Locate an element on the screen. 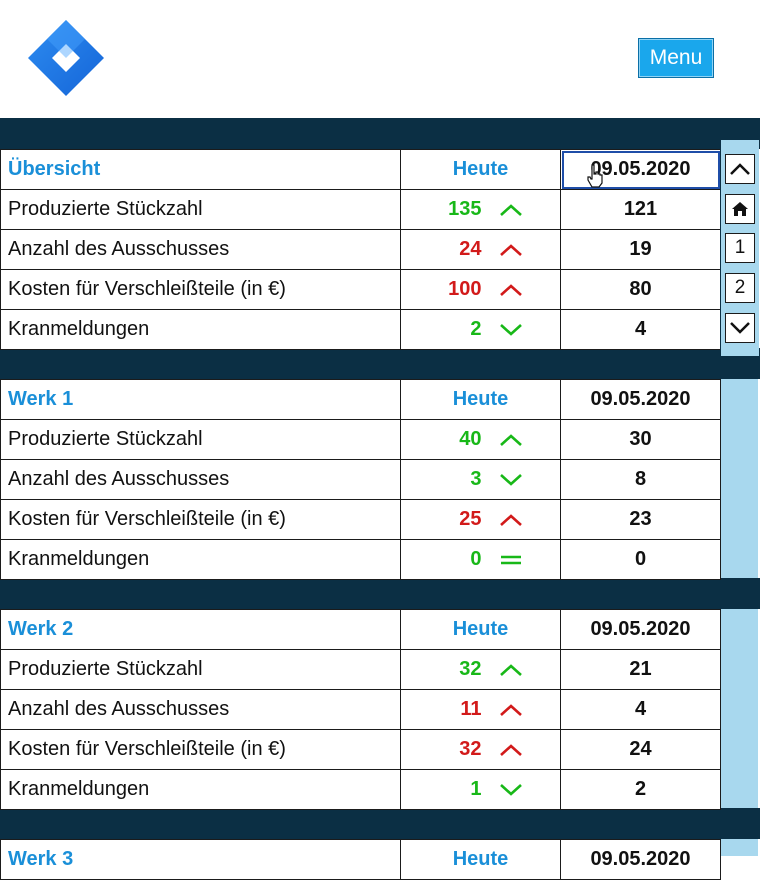  previous-value: 8 is located at coordinates (640, 479).